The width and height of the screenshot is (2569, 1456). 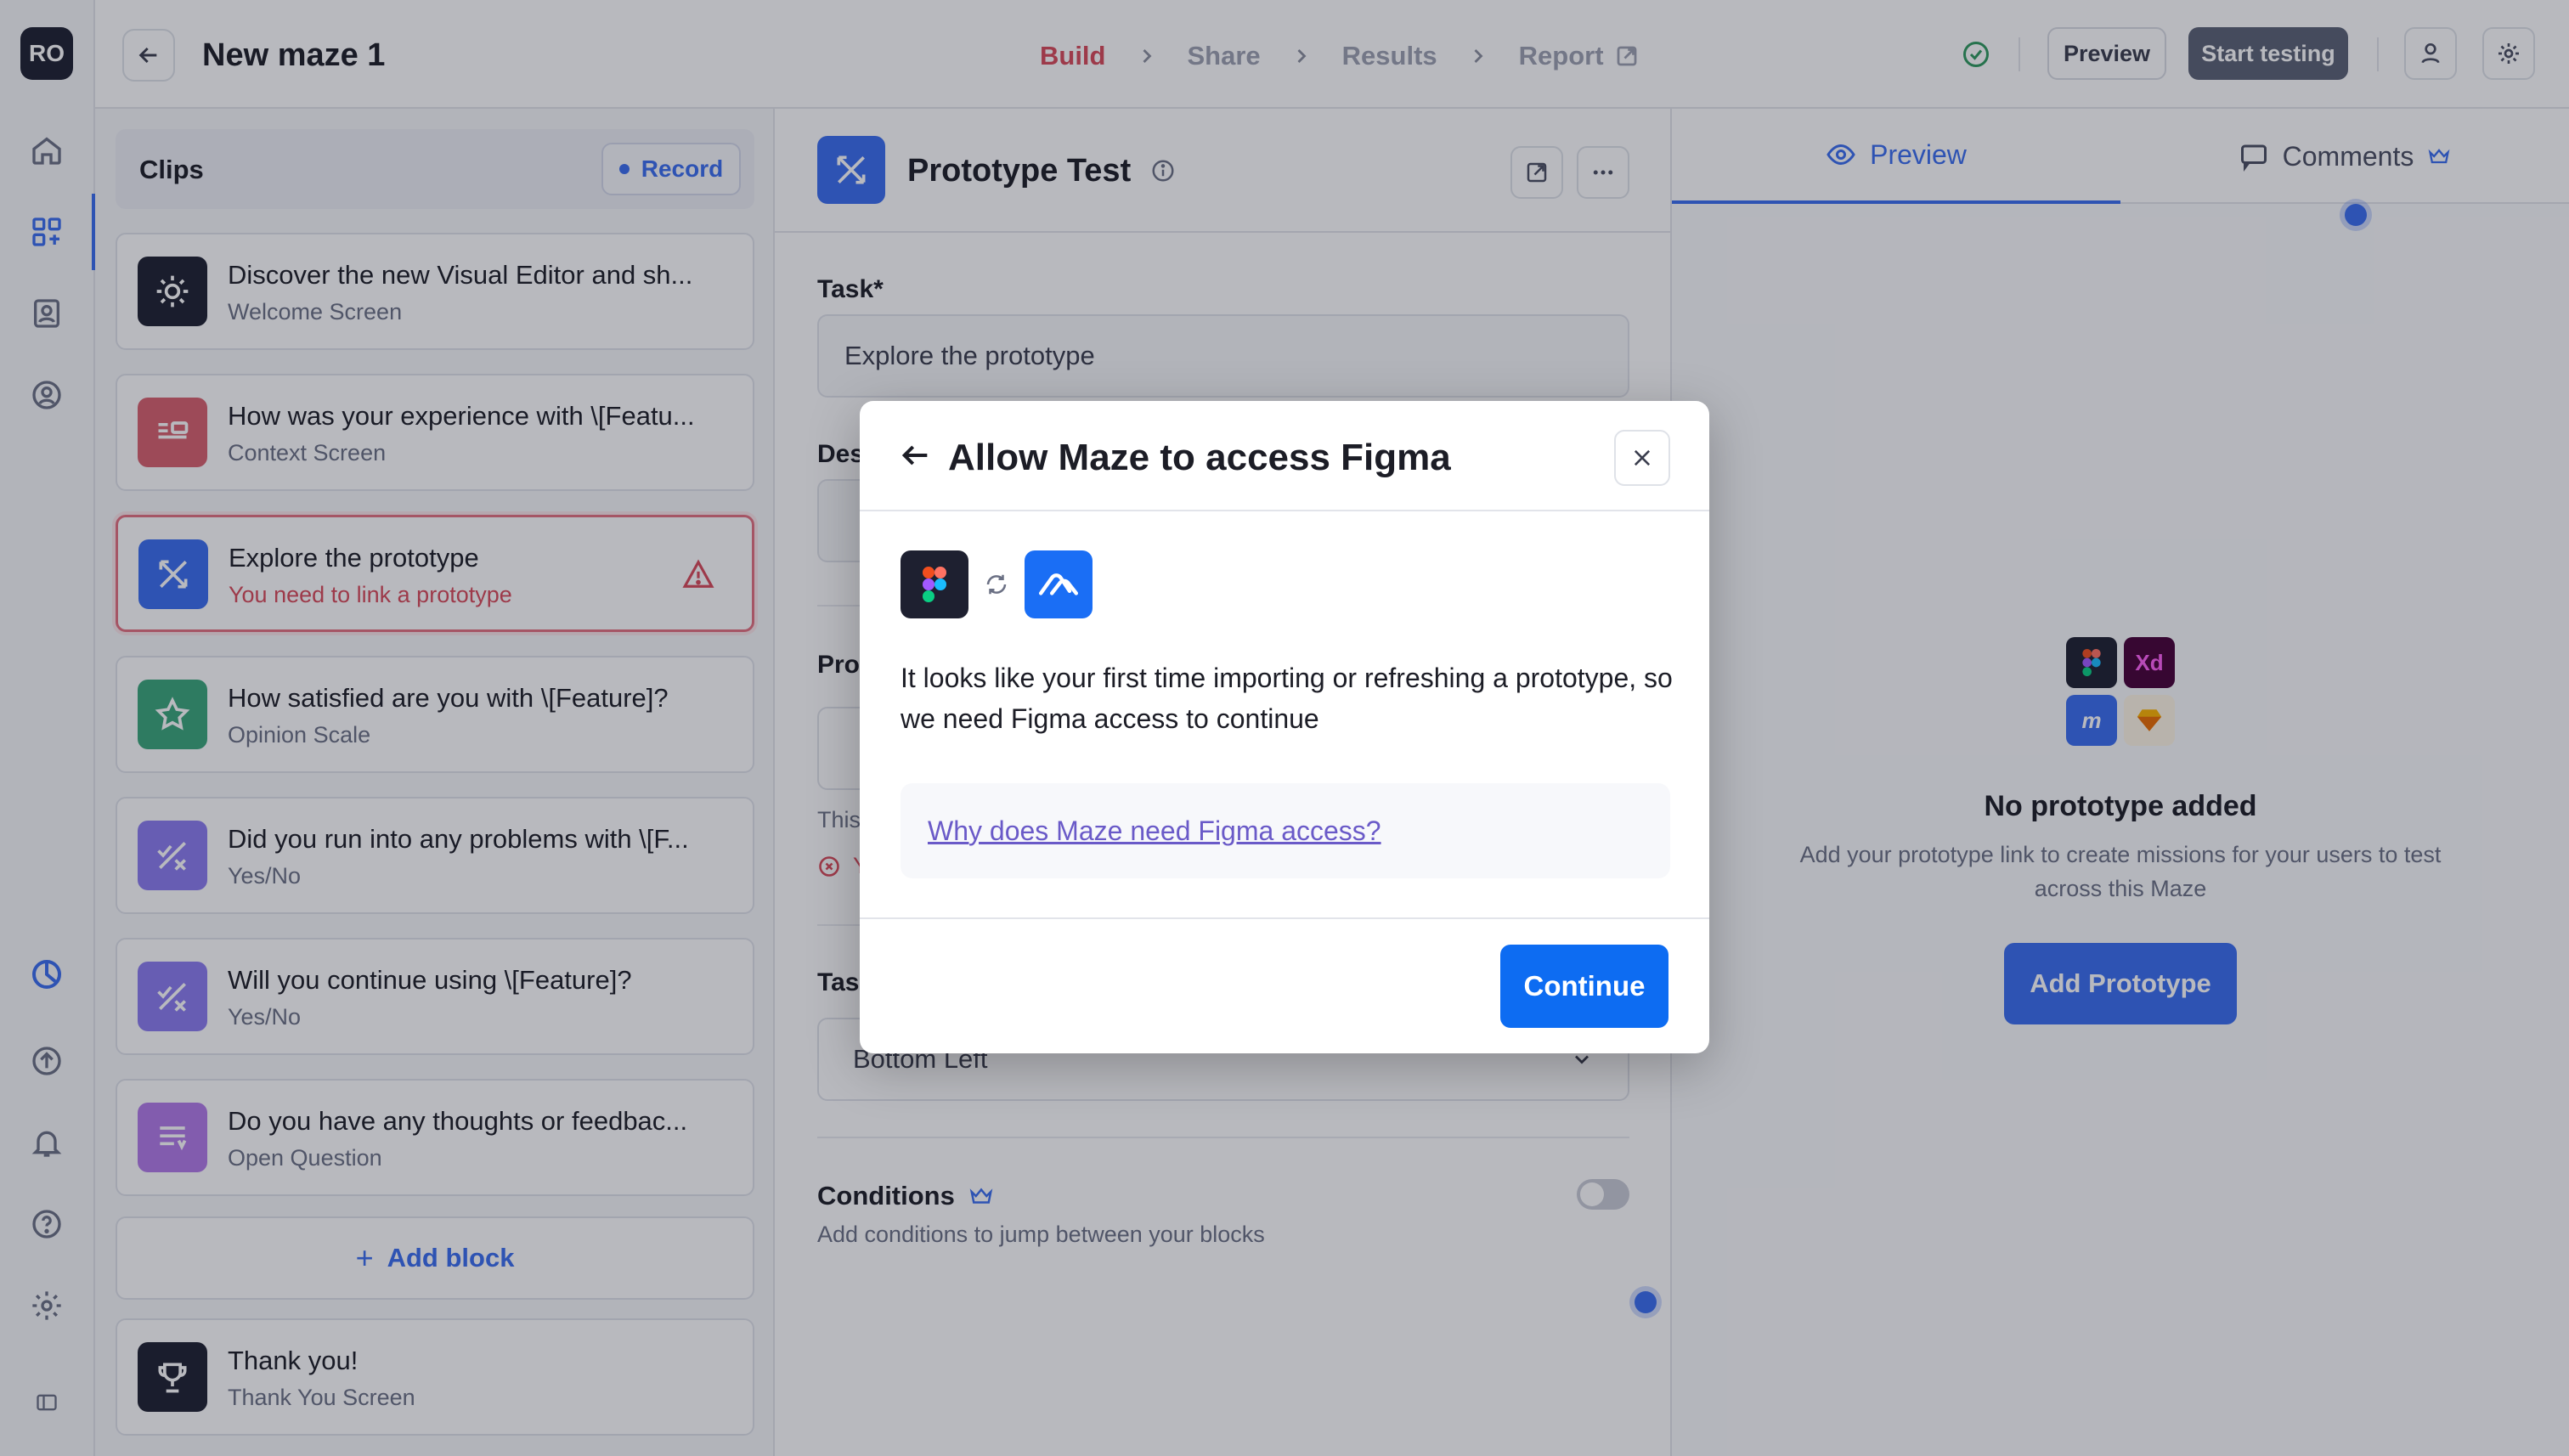 I want to click on modal-header: Allow Maze to access Figma, so click(x=1284, y=456).